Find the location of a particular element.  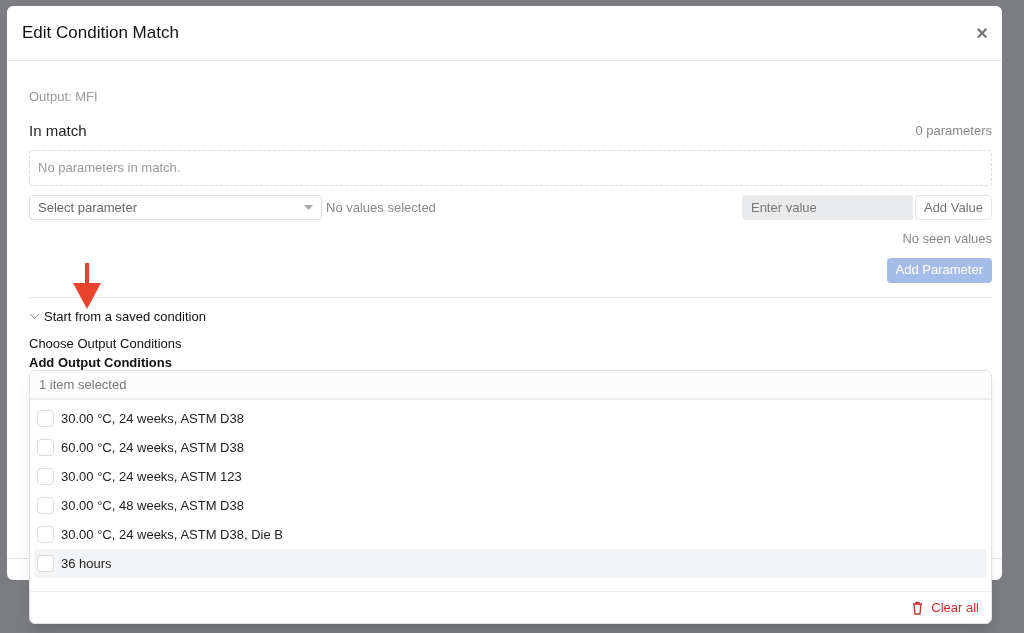

choose-conditions-label: Choose Output Conditions is located at coordinates (106, 342).